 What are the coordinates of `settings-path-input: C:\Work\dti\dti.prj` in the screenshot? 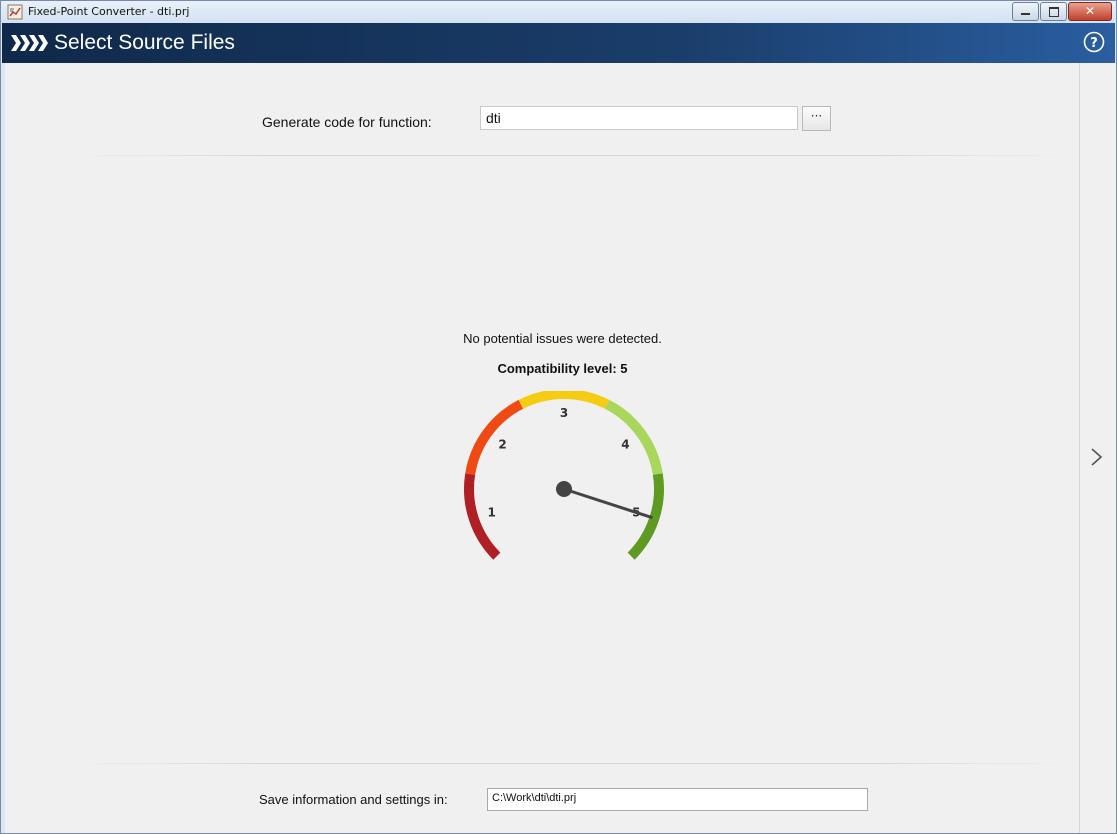 It's located at (677, 799).